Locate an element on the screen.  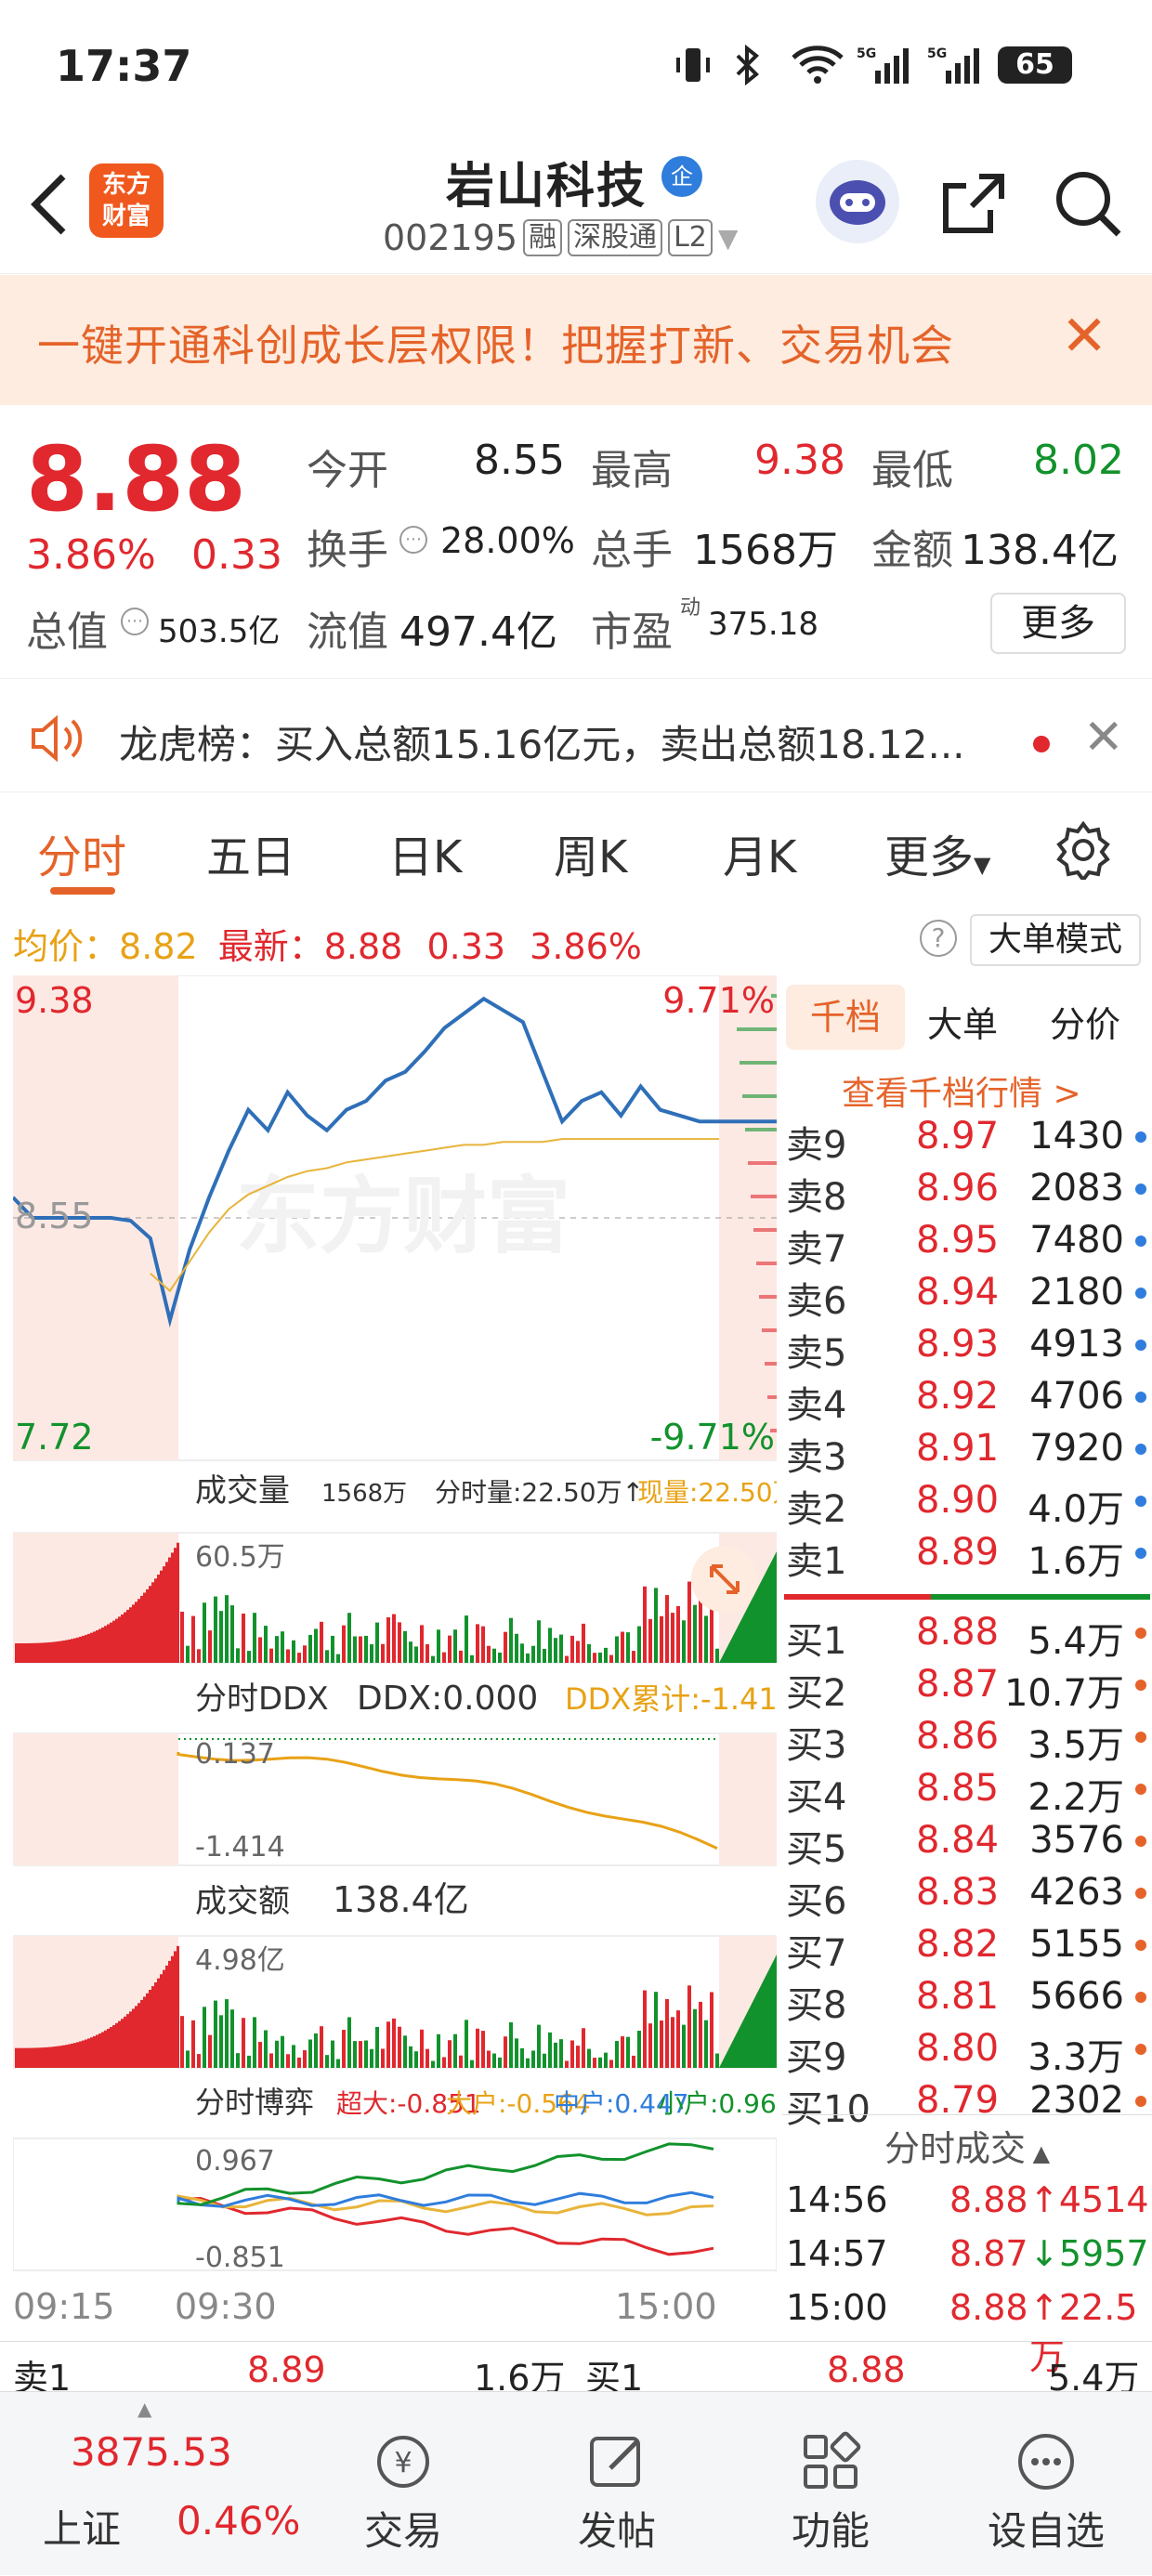
tab-weekly-k: 周K is located at coordinates (590, 853).